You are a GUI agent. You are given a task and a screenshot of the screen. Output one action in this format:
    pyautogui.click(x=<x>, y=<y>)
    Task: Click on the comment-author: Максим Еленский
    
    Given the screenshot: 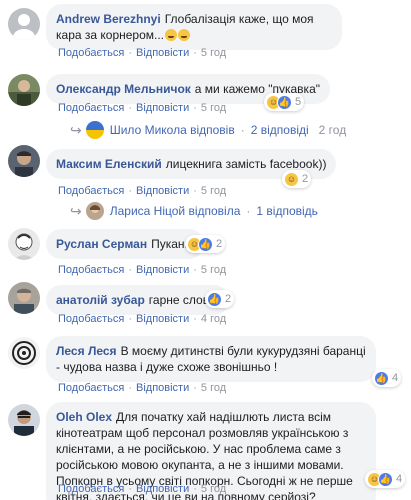 What is the action you would take?
    pyautogui.click(x=109, y=164)
    